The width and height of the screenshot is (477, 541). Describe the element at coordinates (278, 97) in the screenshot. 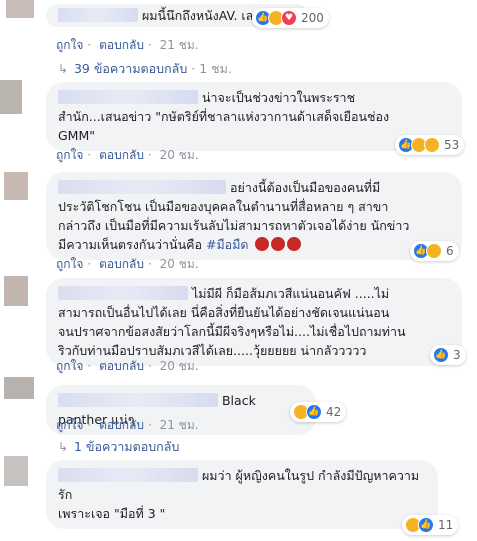

I see `comment-text-line: น่าจะเป็นช่วงข่าวในพระราช` at that location.